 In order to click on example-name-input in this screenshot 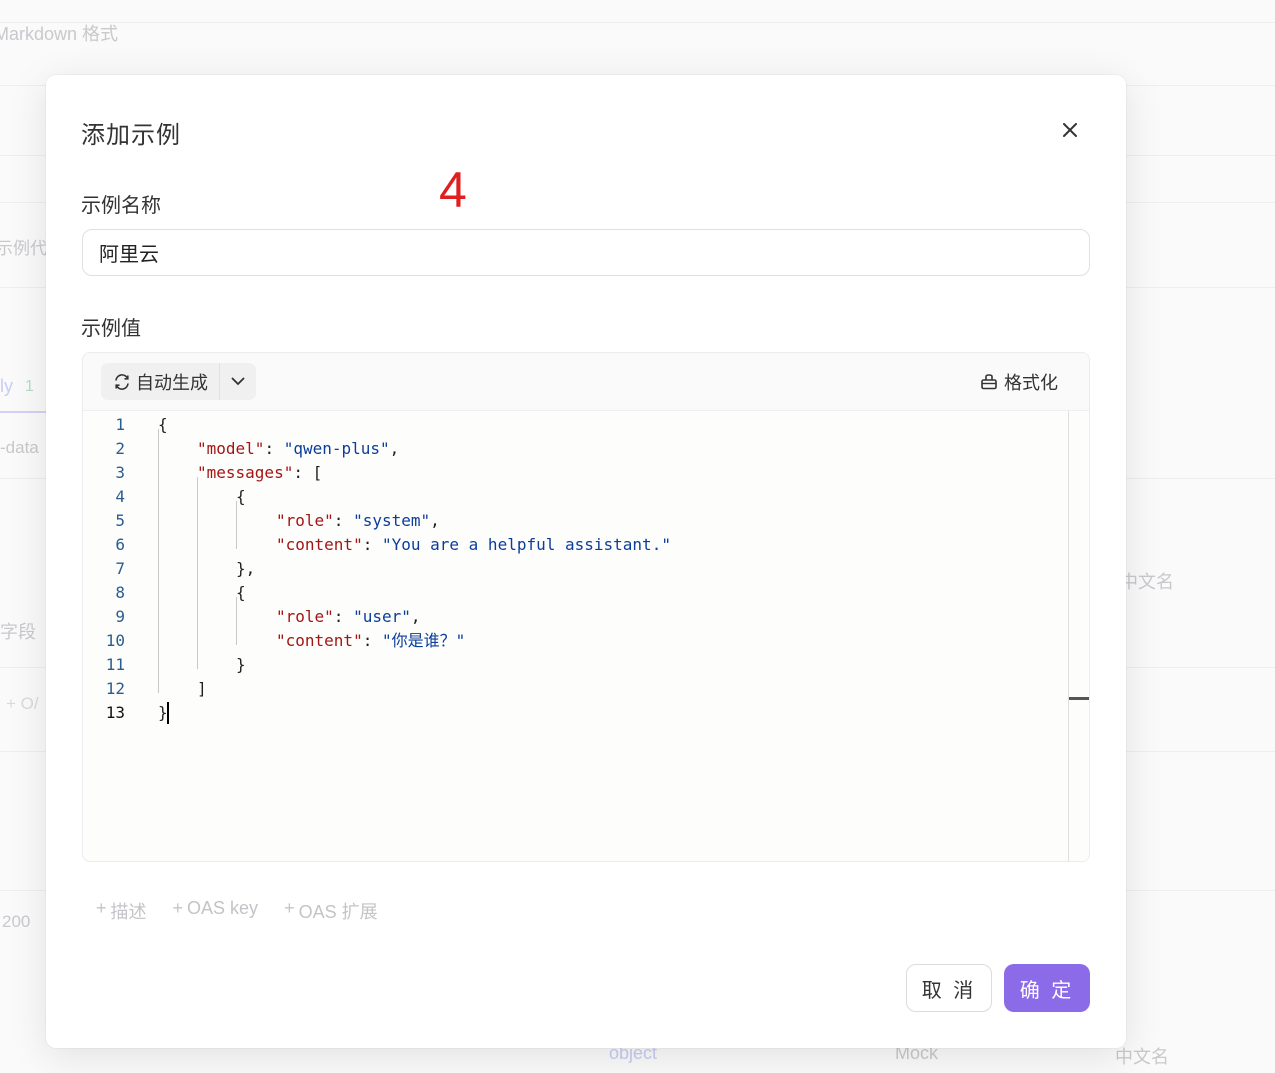, I will do `click(586, 252)`.